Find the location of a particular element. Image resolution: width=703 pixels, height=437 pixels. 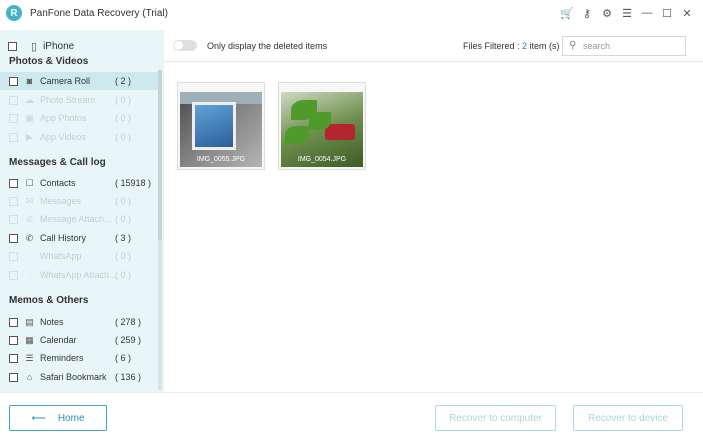

sidebar-item-notes: ▤ Notes ( 278 ) is located at coordinates (79, 322).